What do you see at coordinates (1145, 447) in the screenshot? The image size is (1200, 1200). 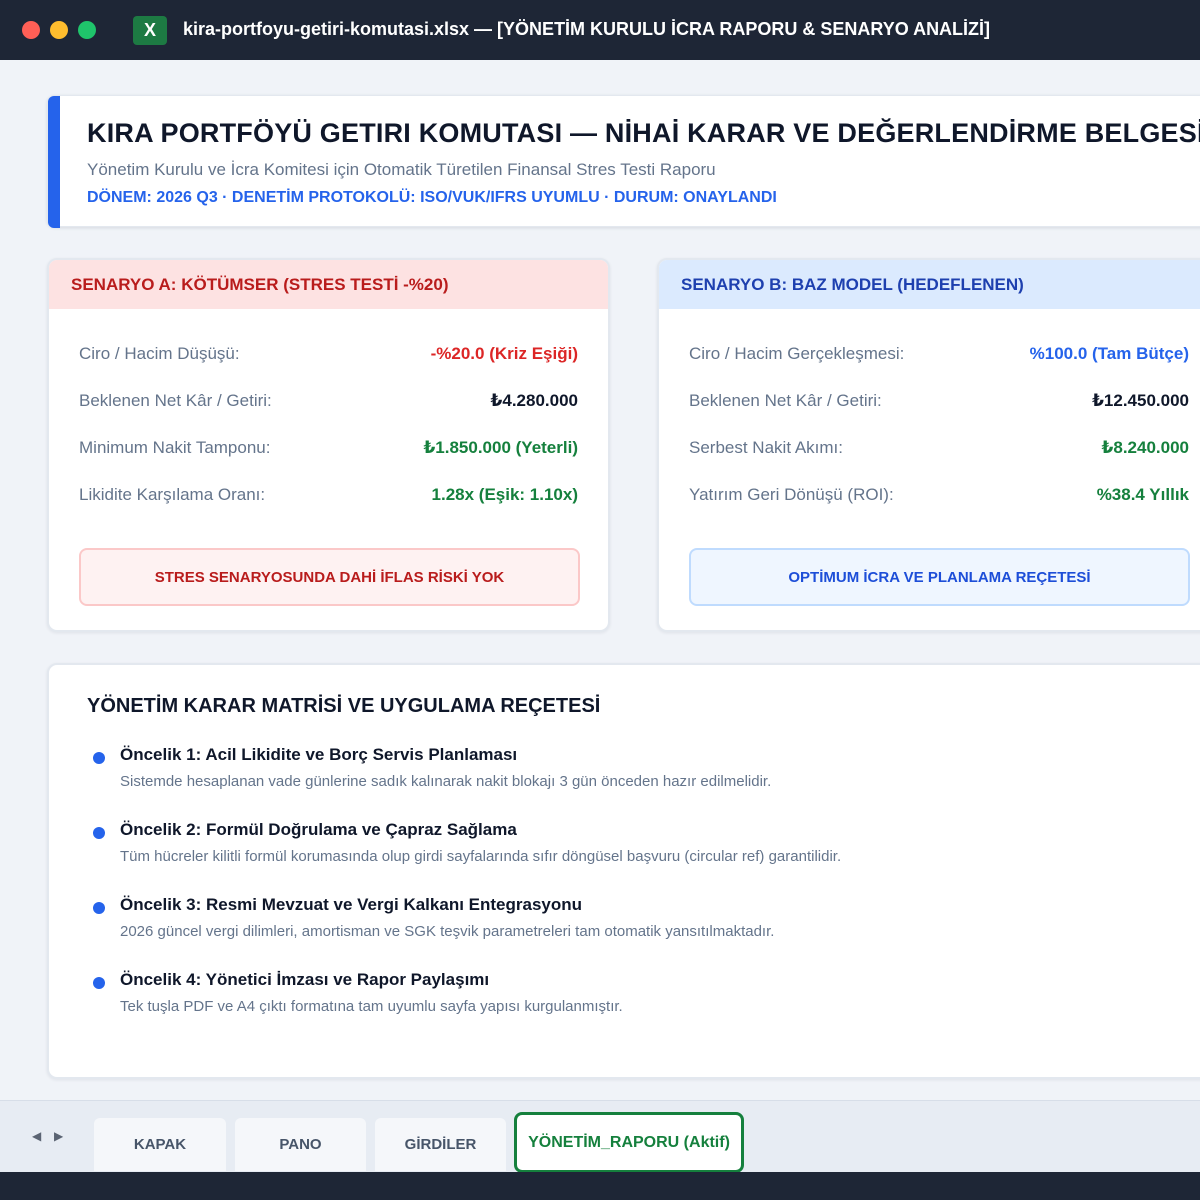 I see `metric-value: ₺8.240.000` at bounding box center [1145, 447].